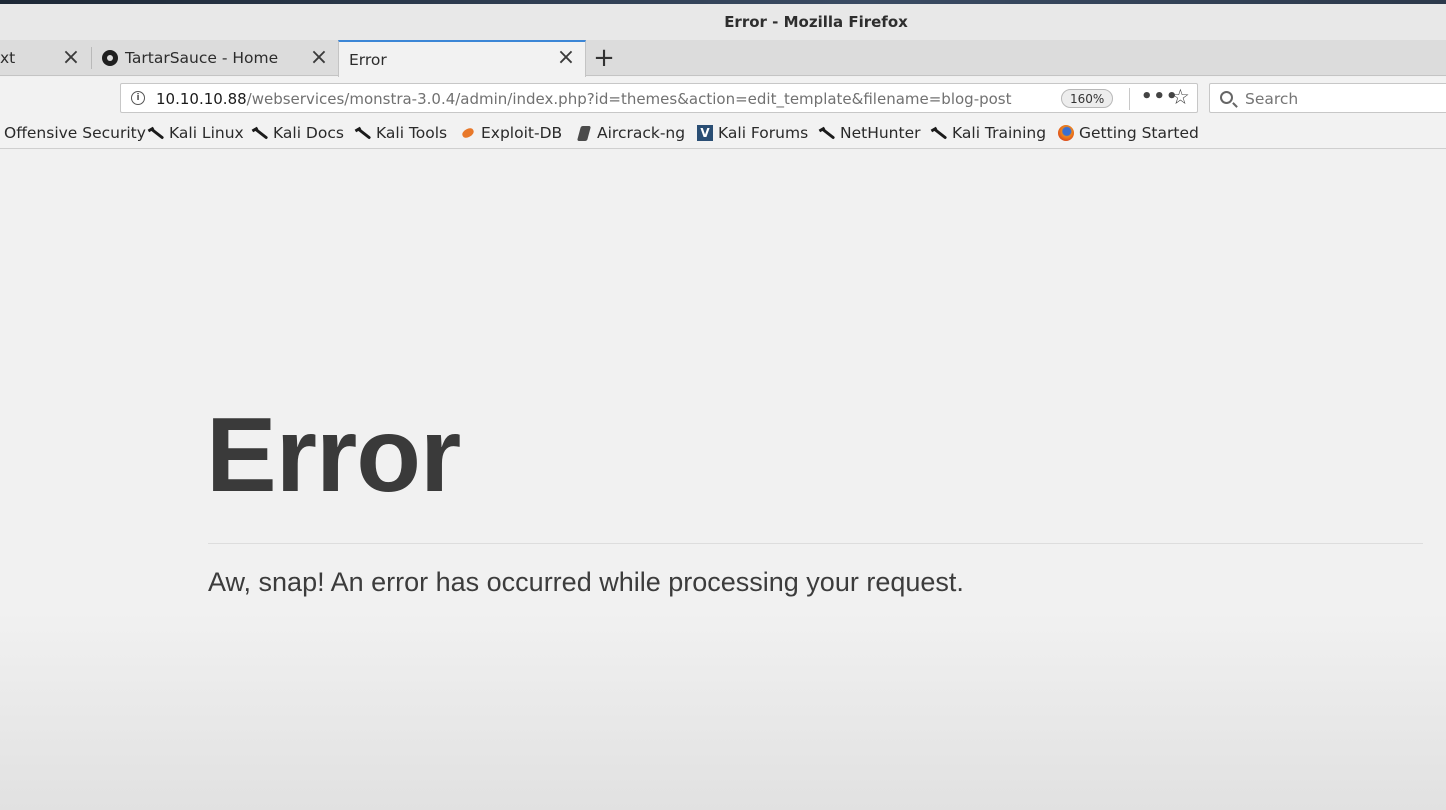 The image size is (1446, 810). I want to click on bookmark-kali-linux: Kali Linux, so click(196, 133).